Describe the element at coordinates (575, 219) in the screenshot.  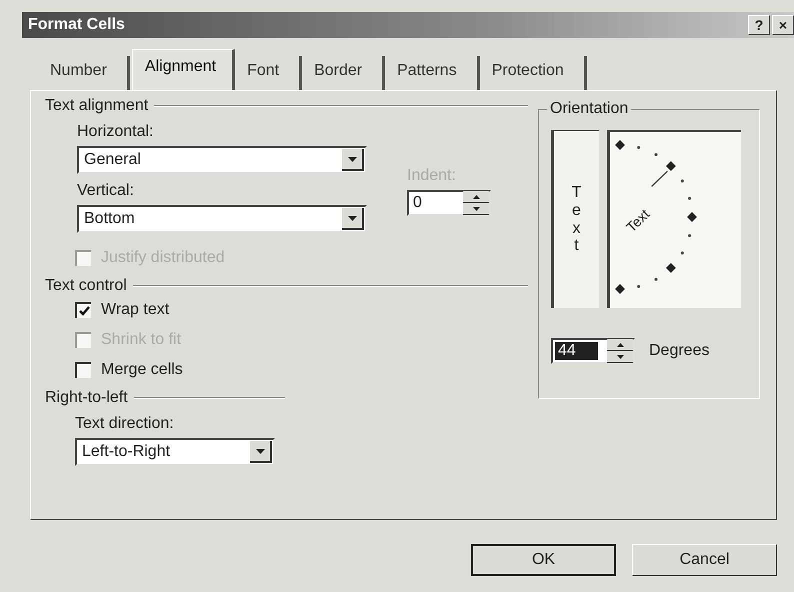
I see `vertical-text-button: Text` at that location.